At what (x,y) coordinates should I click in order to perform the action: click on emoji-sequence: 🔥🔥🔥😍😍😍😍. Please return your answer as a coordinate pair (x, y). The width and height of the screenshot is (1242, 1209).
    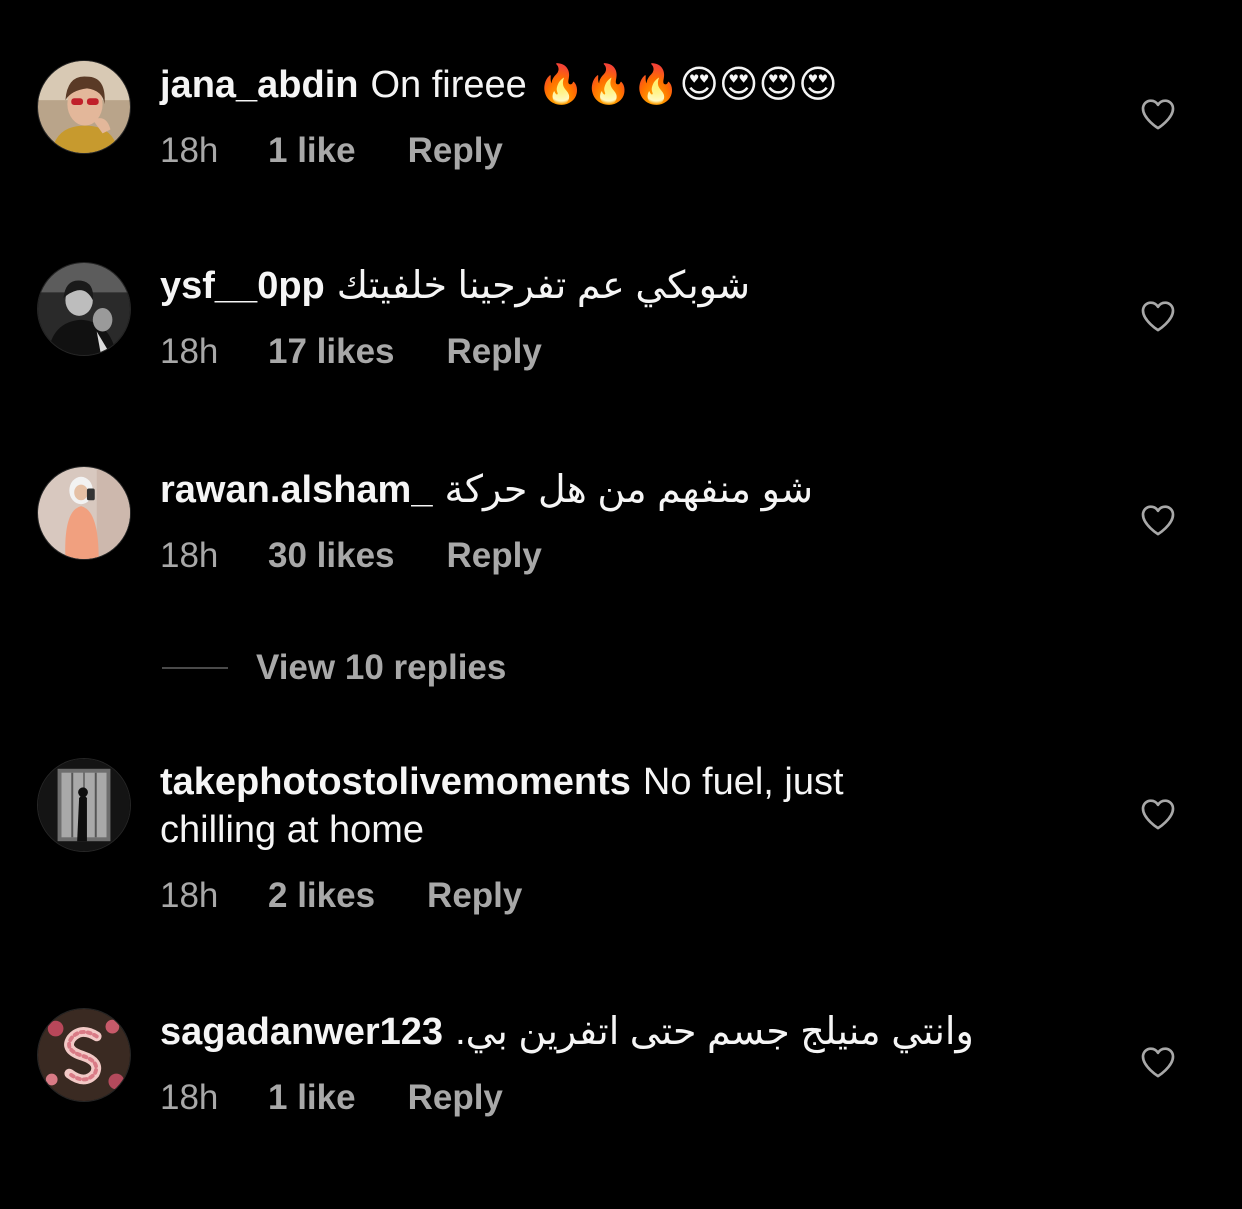
    Looking at the image, I should click on (687, 84).